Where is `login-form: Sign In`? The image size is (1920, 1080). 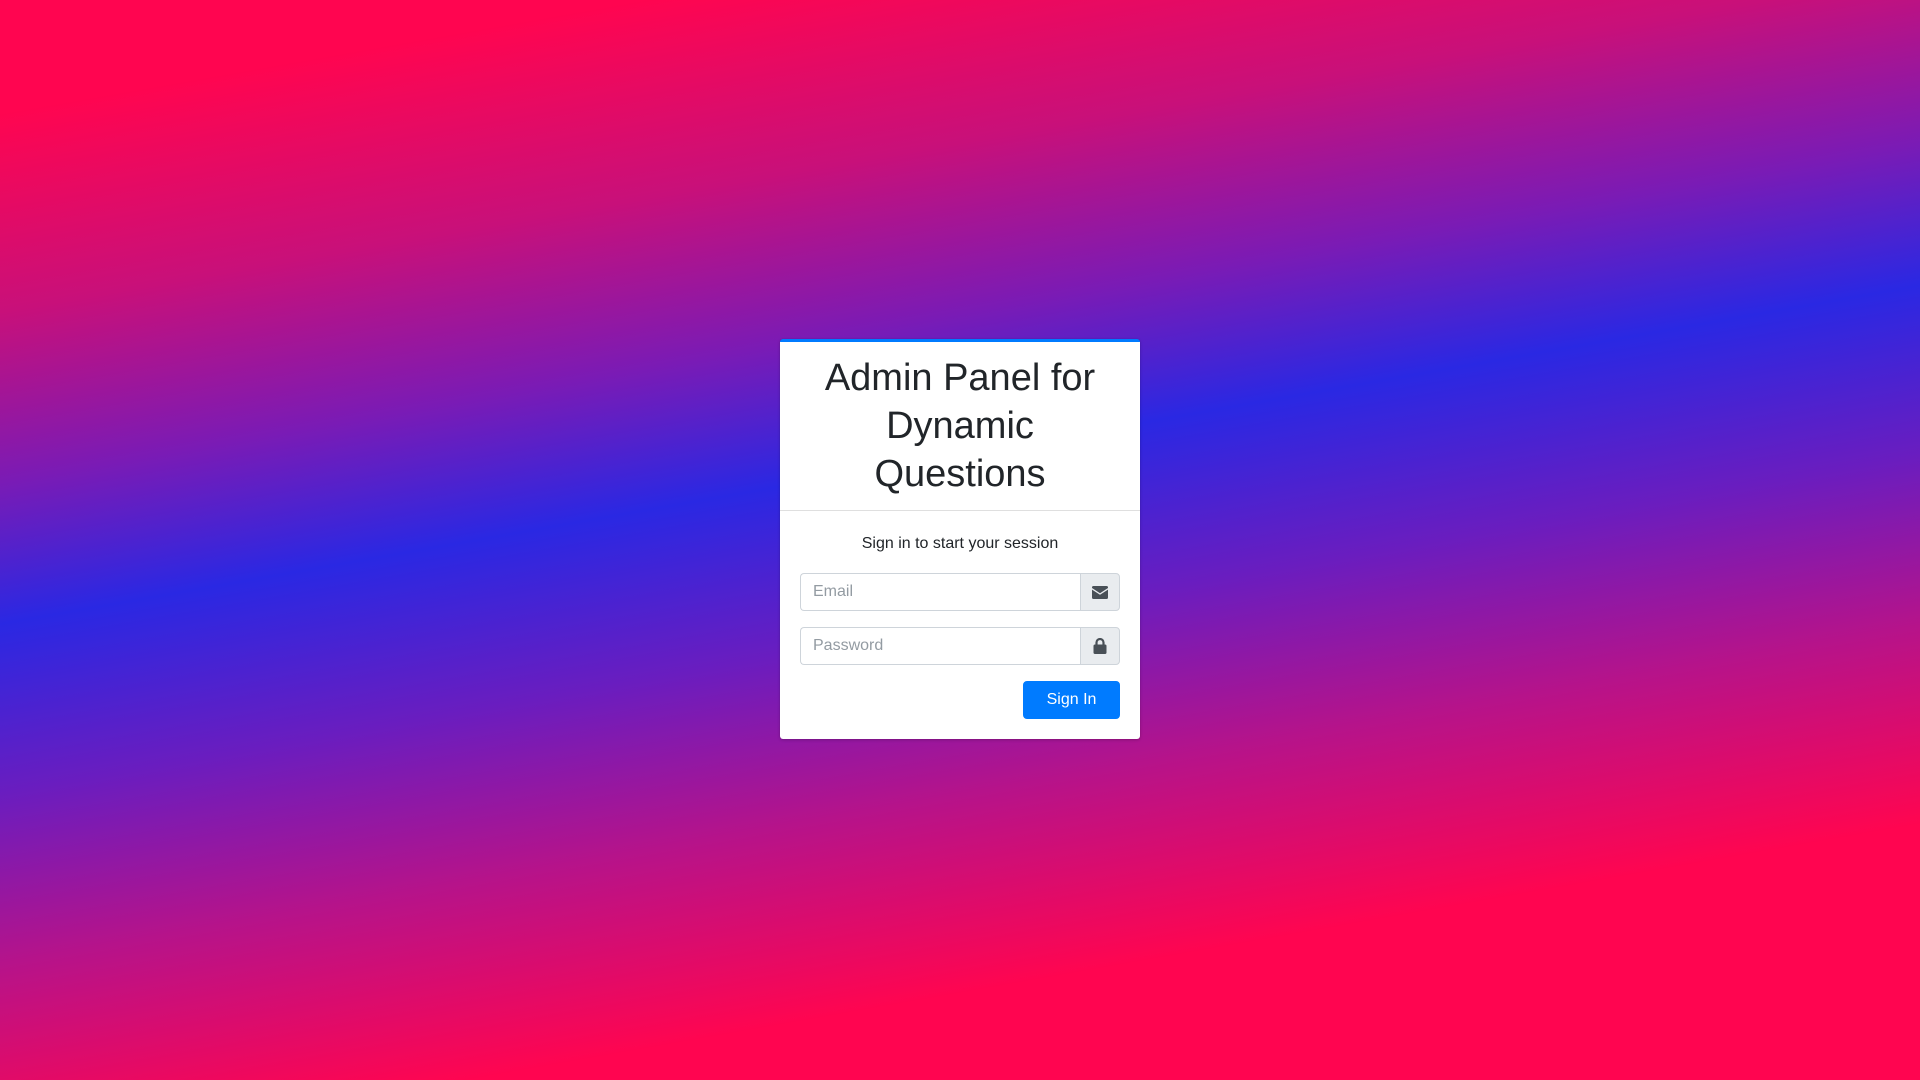
login-form: Sign In is located at coordinates (960, 646).